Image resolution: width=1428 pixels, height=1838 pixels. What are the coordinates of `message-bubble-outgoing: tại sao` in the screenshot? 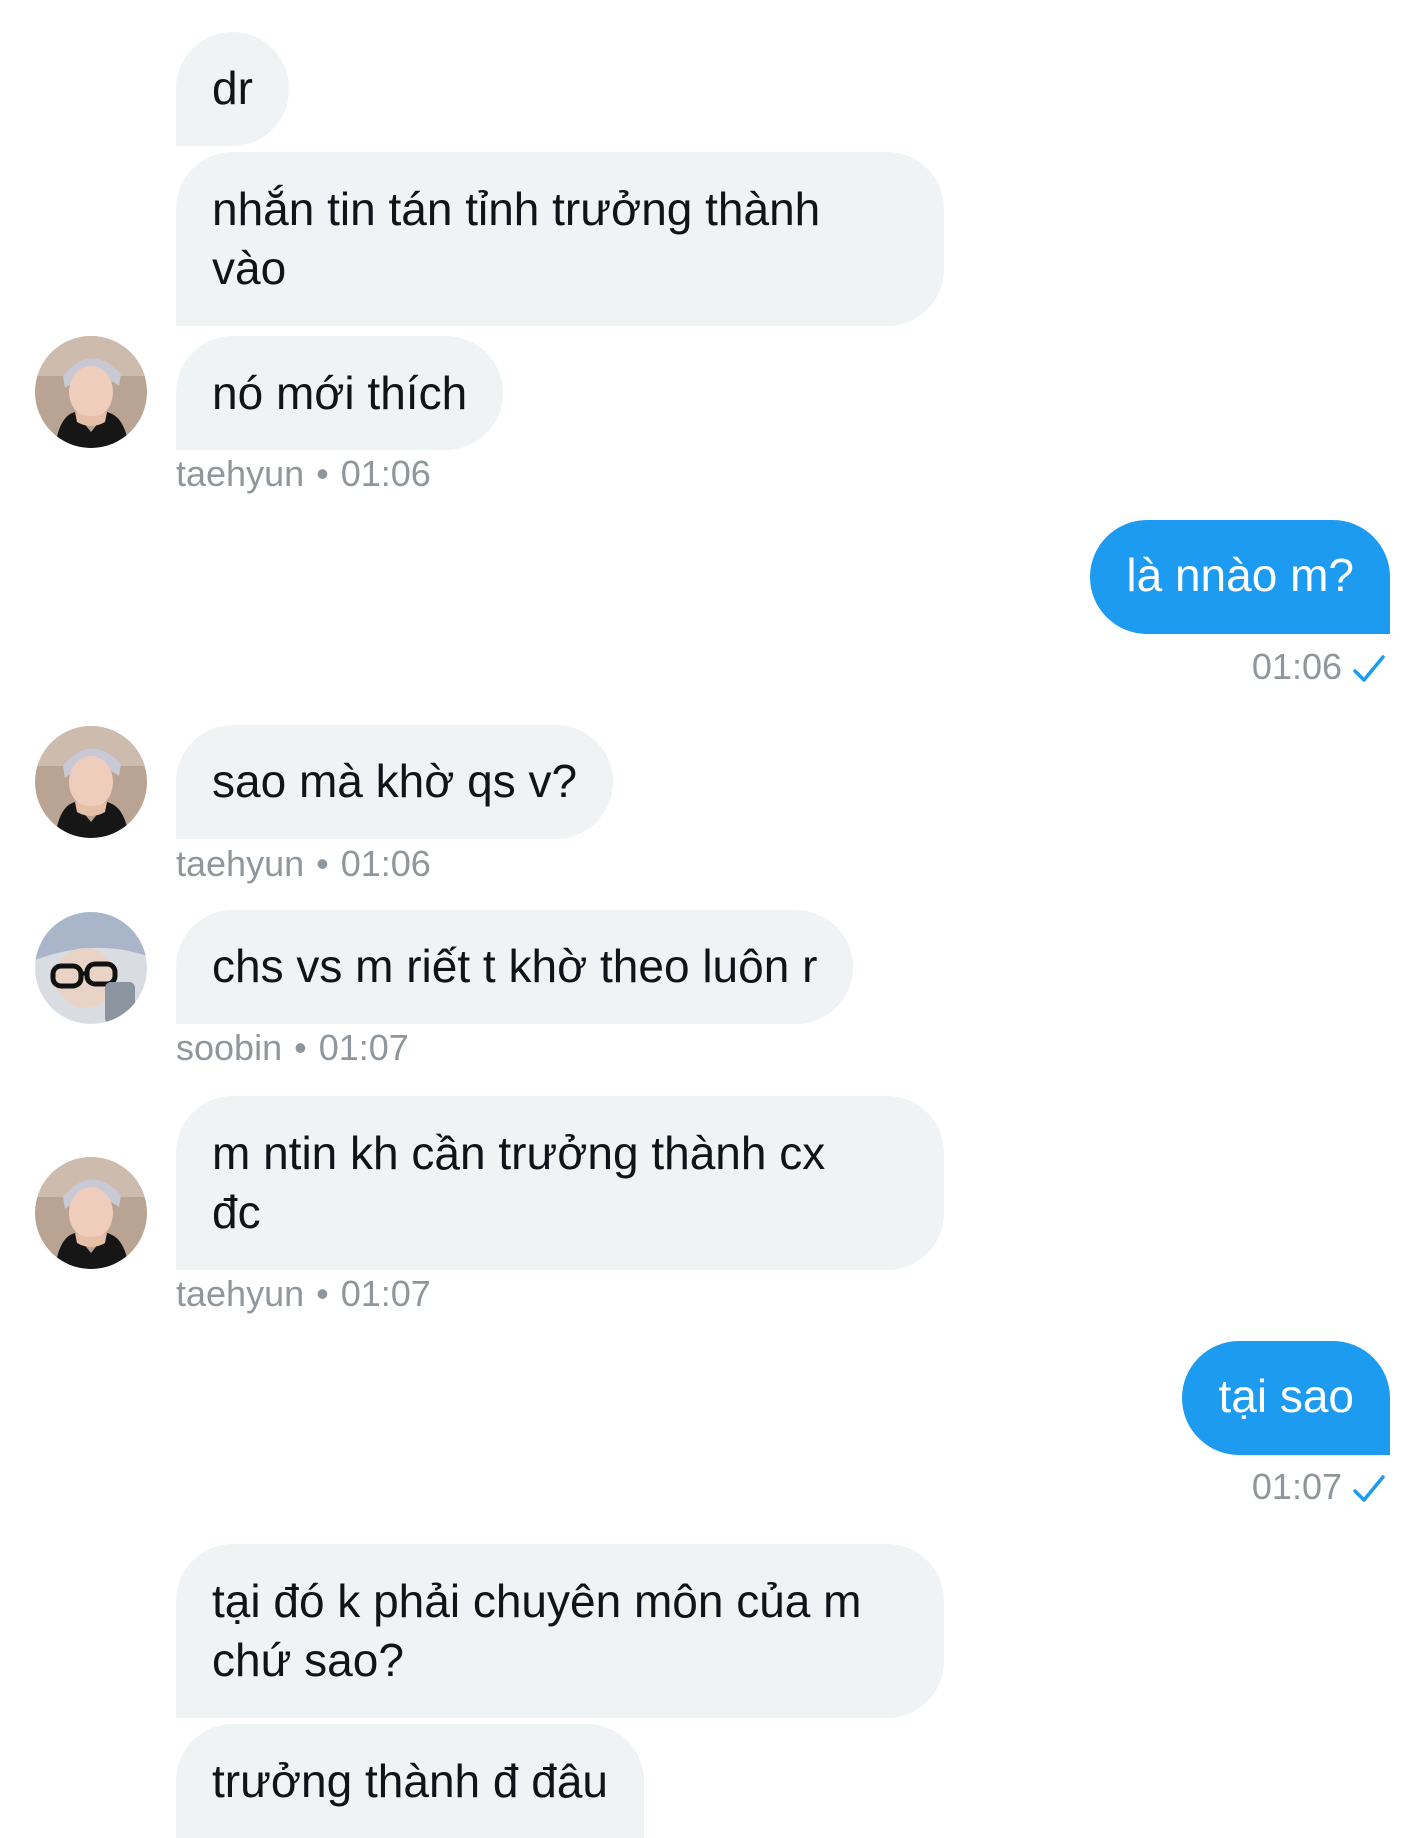 It's located at (1286, 1398).